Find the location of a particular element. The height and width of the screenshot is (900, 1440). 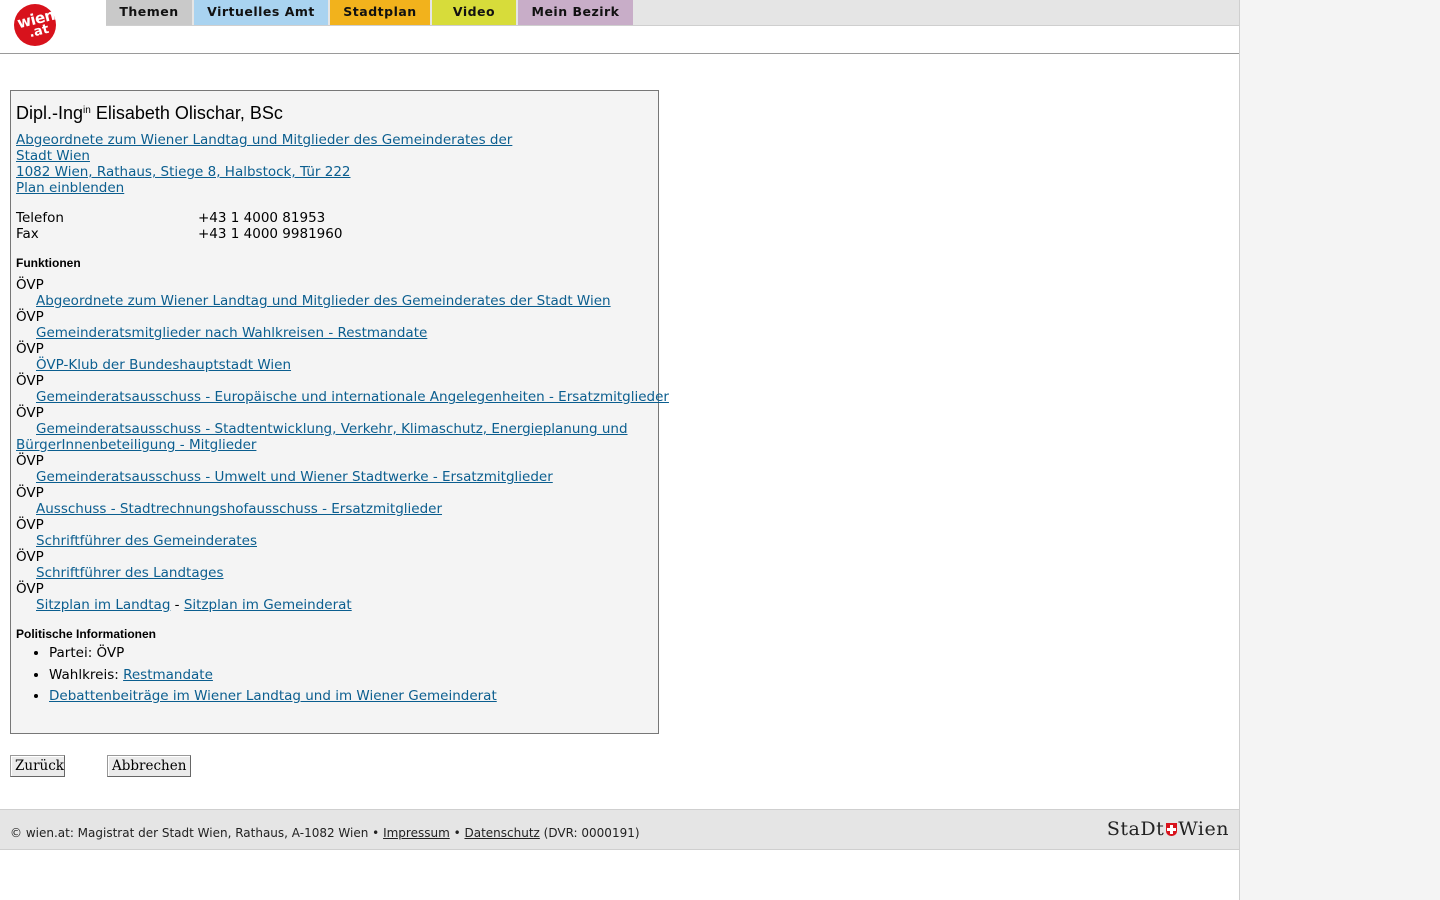

impressum-link: Impressum is located at coordinates (416, 833).